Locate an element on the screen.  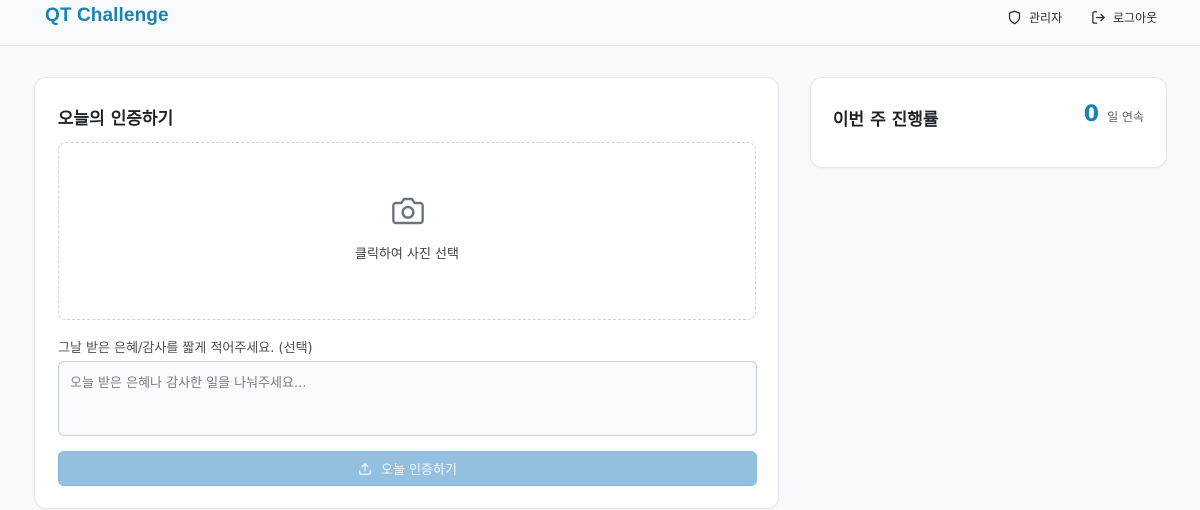
logout-icon is located at coordinates (1098, 17).